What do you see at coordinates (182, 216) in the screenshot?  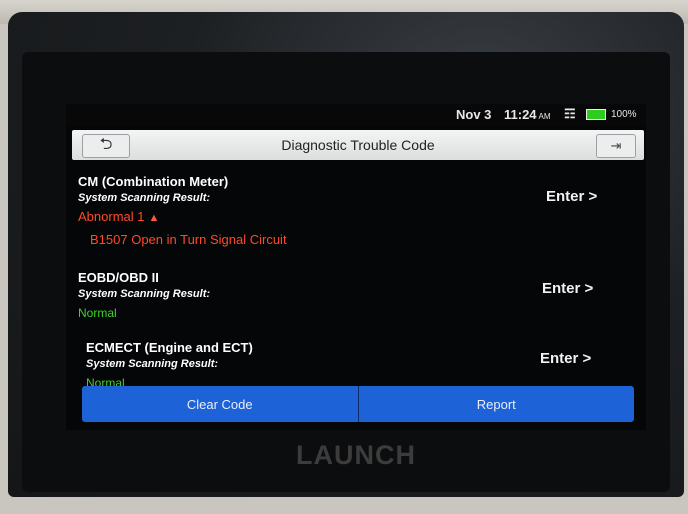 I see `scan-result-abnormal: Abnormal 1 ▲` at bounding box center [182, 216].